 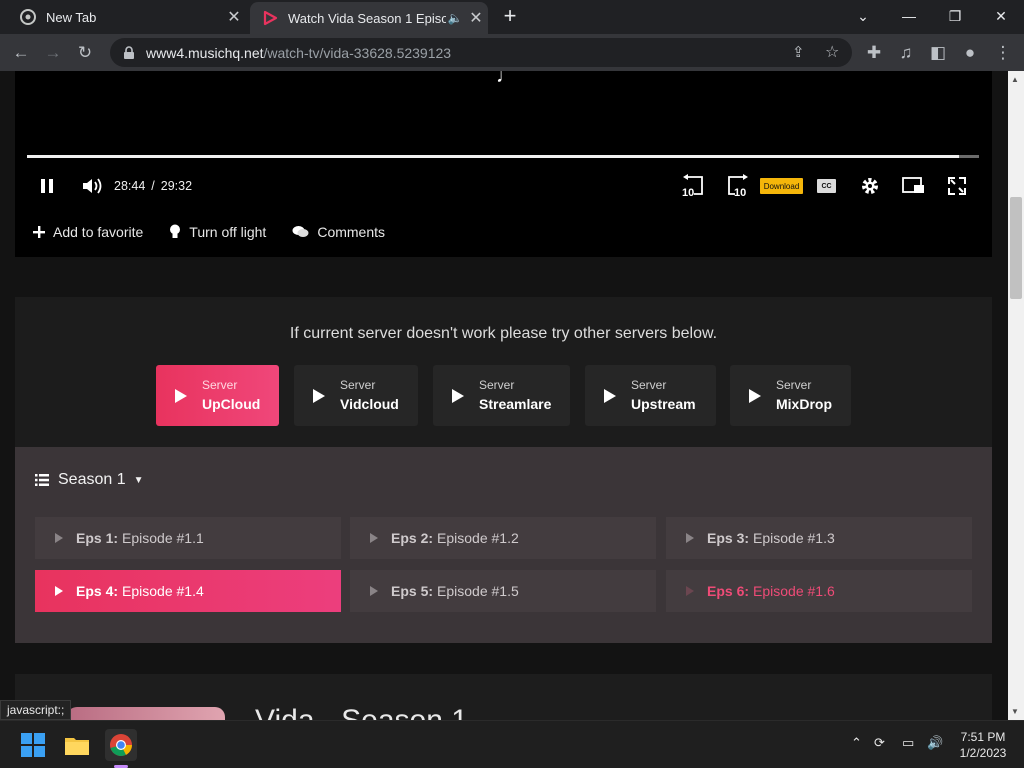 I want to click on add-favorite-button: Add to favorite, so click(x=88, y=232).